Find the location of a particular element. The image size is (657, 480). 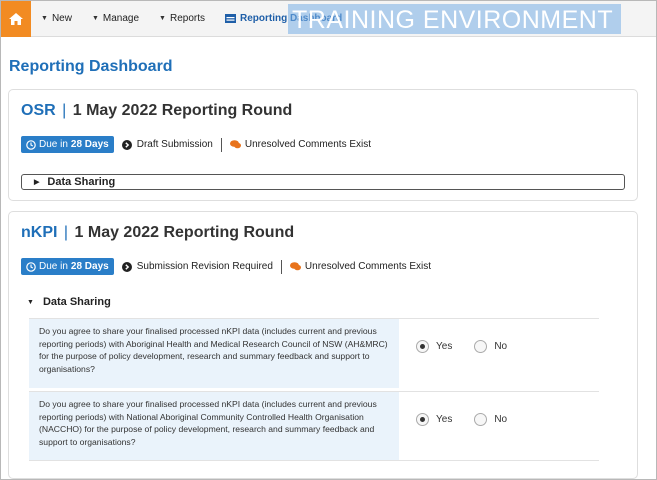

submission-status-label: Submission Revision Required is located at coordinates (204, 266).